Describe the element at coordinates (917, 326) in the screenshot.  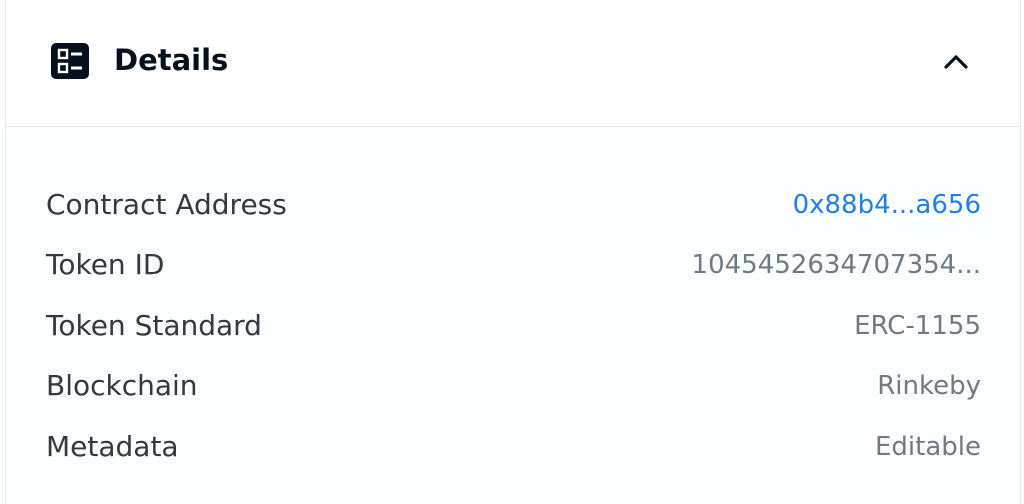
I see `token-standard-value: ERC-1155` at that location.